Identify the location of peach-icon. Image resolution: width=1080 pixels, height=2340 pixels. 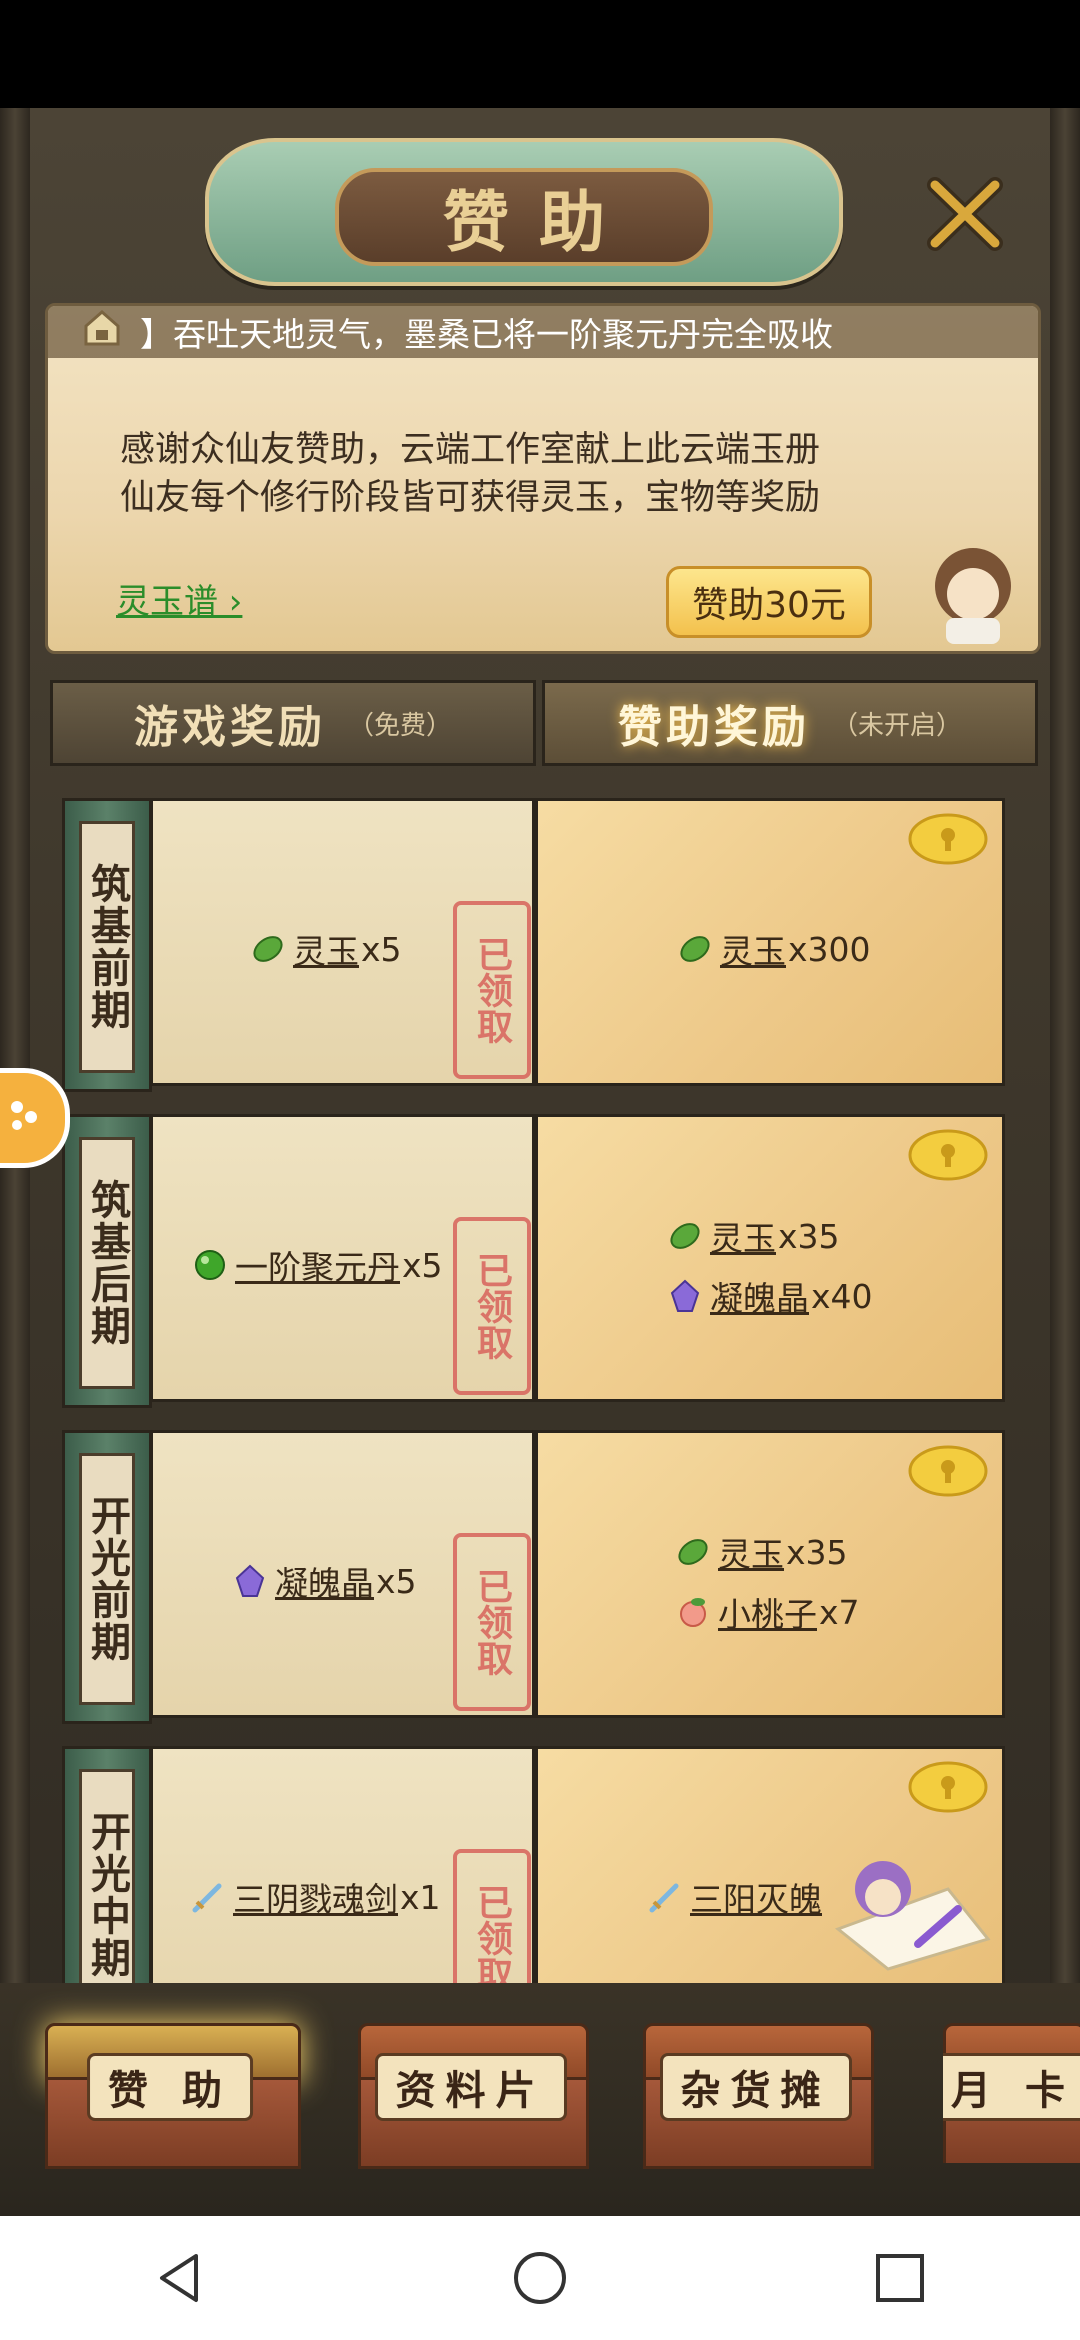
(693, 1612).